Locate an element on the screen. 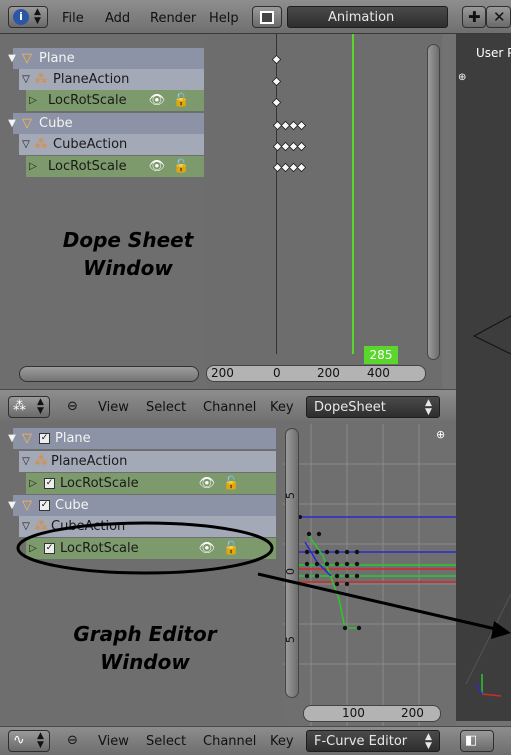 This screenshot has height=755, width=511. dopesheet-mode-dropdown: DopeSheet ▲ ▼ is located at coordinates (373, 407).